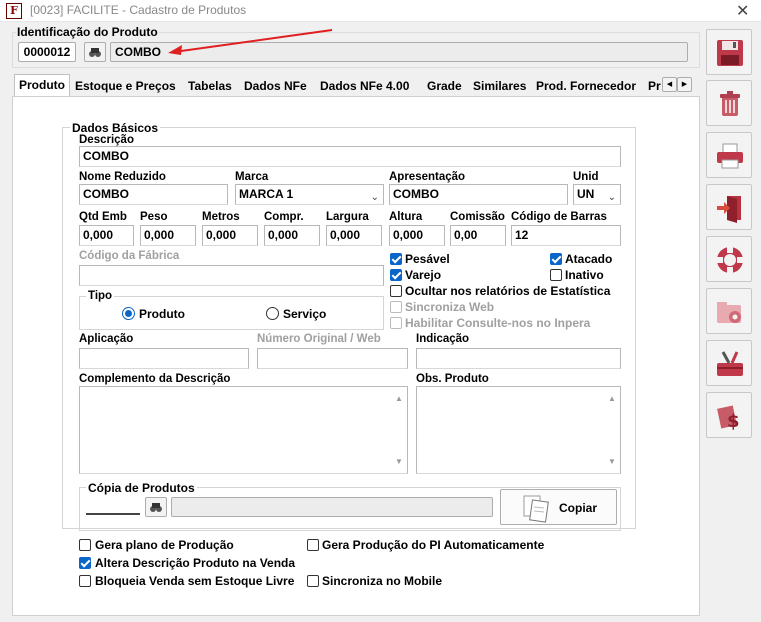 Image resolution: width=761 pixels, height=622 pixels. I want to click on comissao-label: Comissão, so click(477, 217).